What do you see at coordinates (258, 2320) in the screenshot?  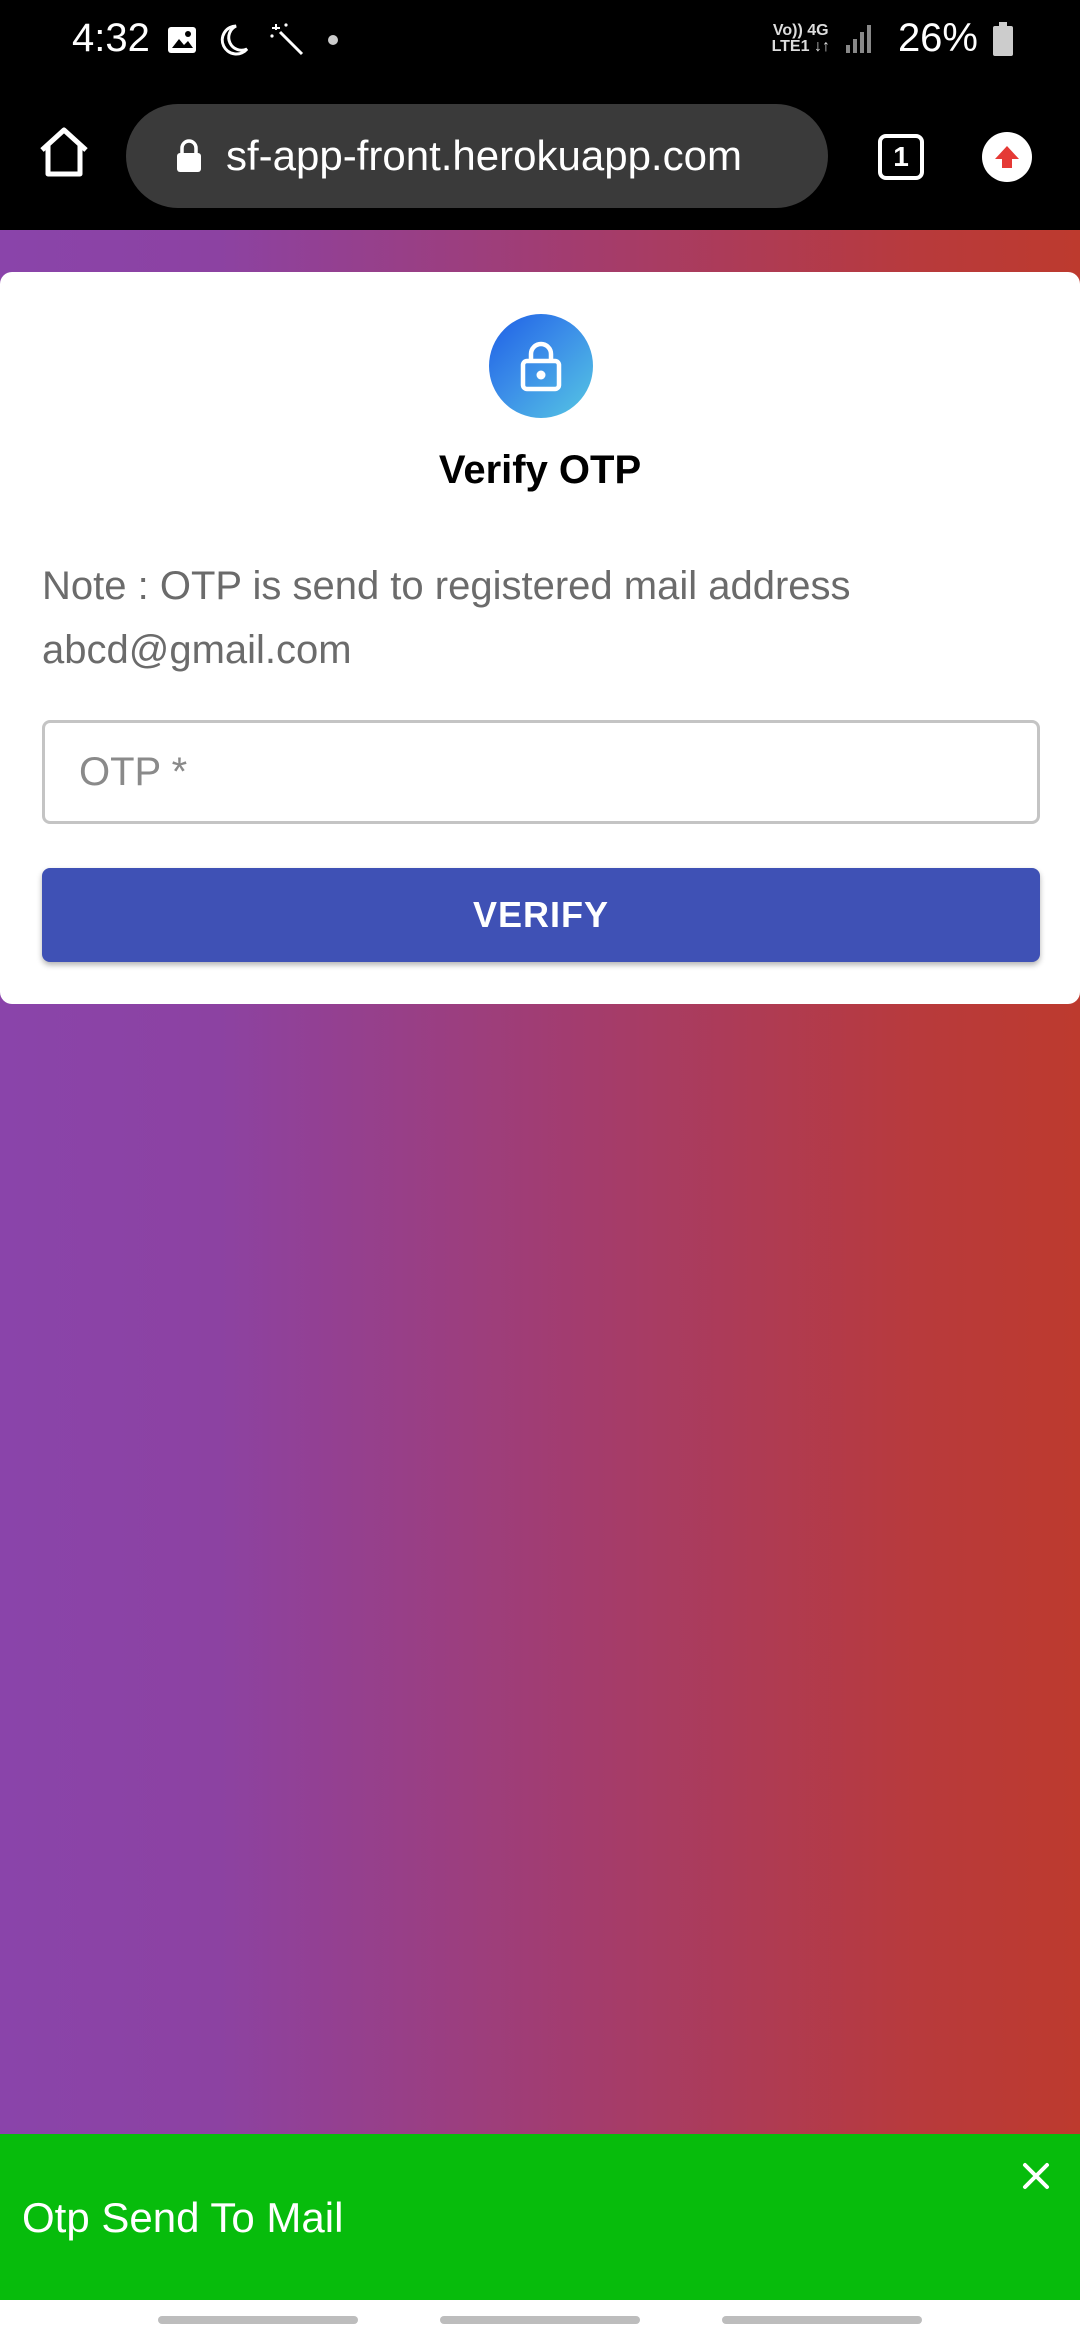 I see `nav-recents` at bounding box center [258, 2320].